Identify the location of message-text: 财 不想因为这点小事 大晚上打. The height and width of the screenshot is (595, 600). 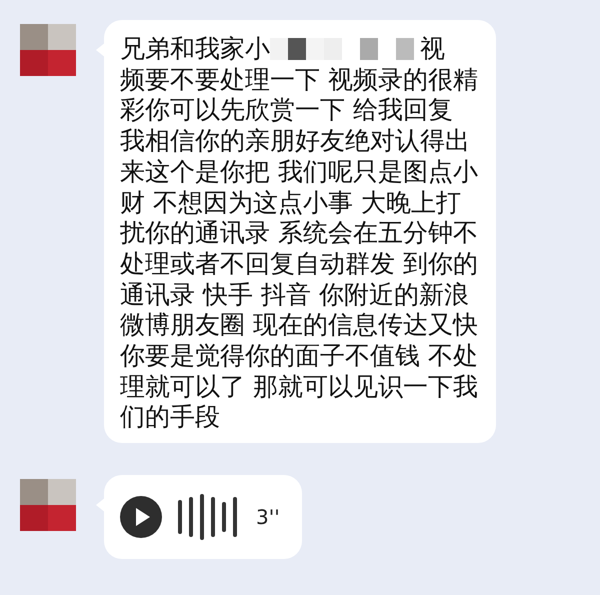
(291, 203).